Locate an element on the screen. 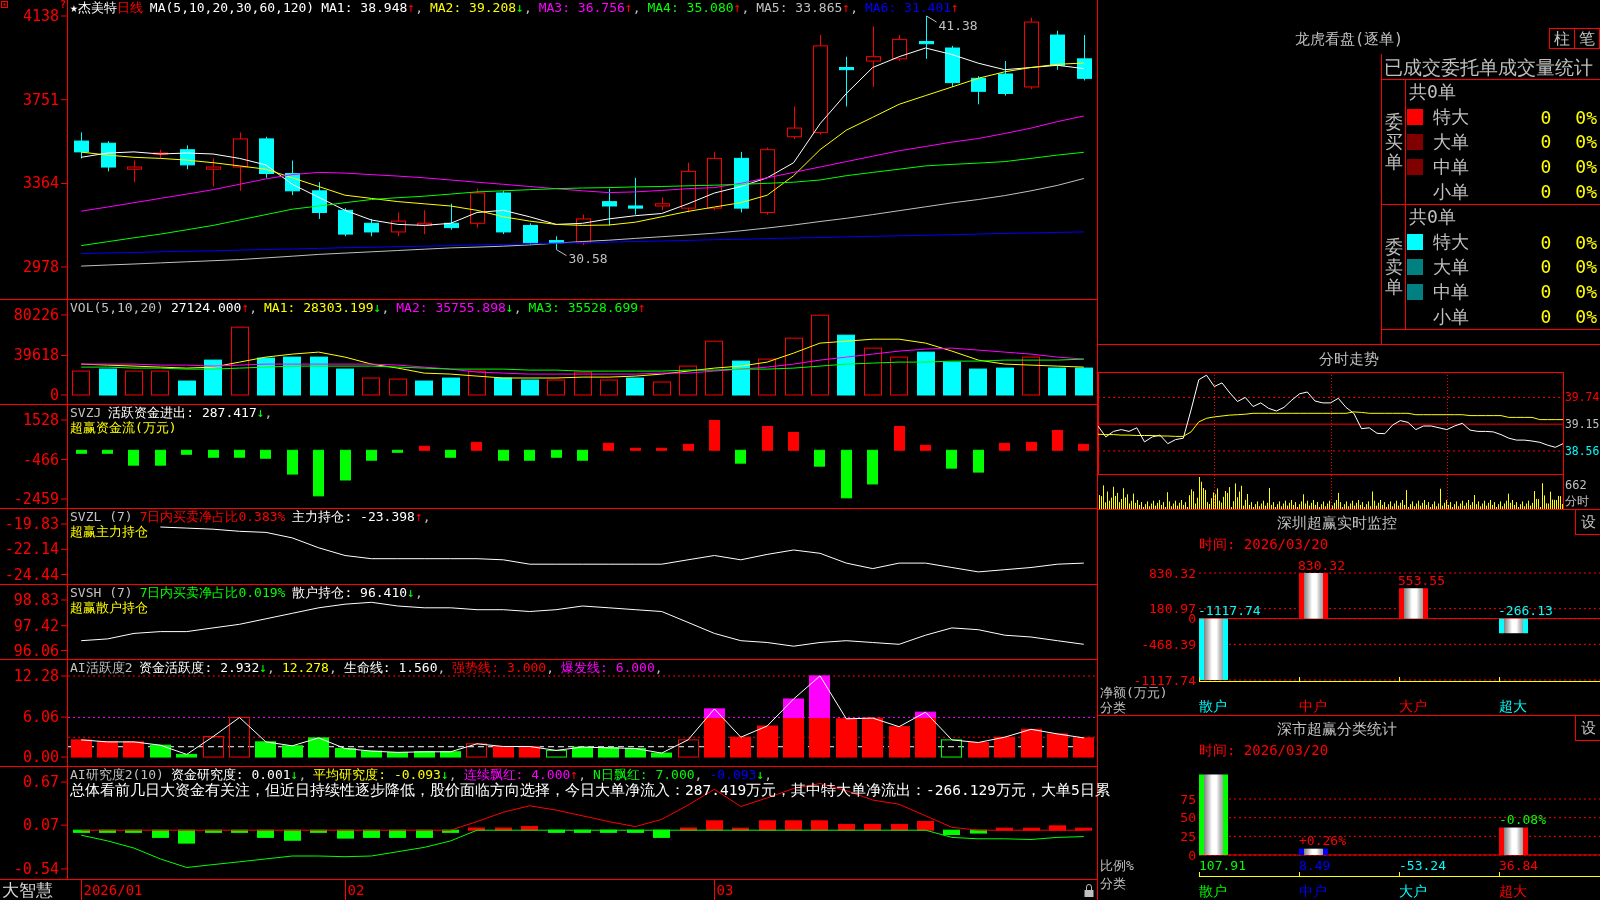 This screenshot has width=1600, height=900. bar-value-label: 36.84 is located at coordinates (1519, 865).